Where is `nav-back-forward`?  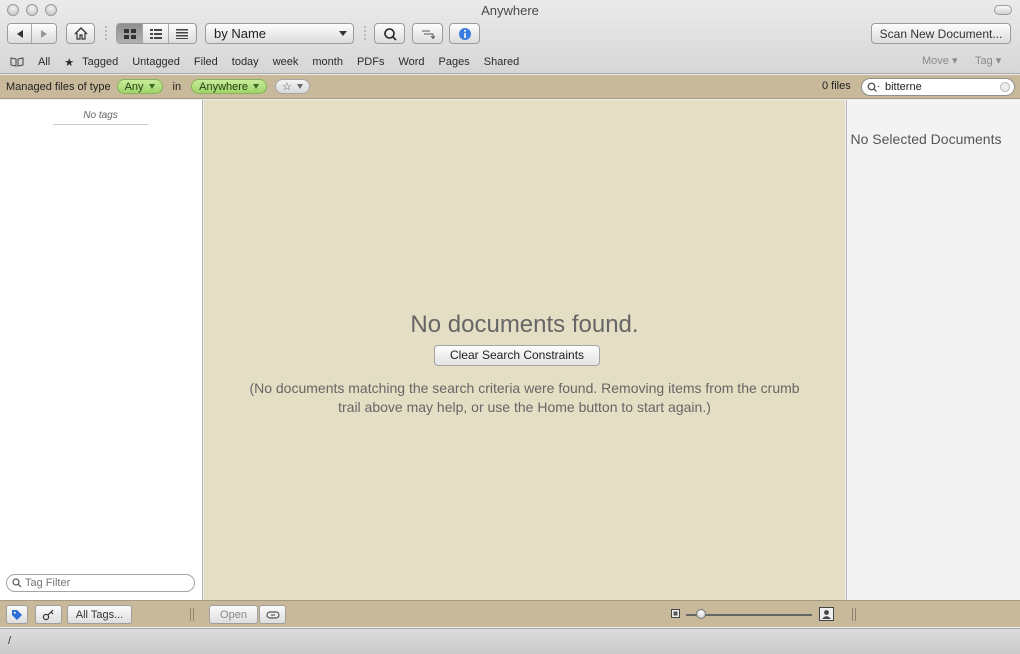
nav-back-forward is located at coordinates (32, 33).